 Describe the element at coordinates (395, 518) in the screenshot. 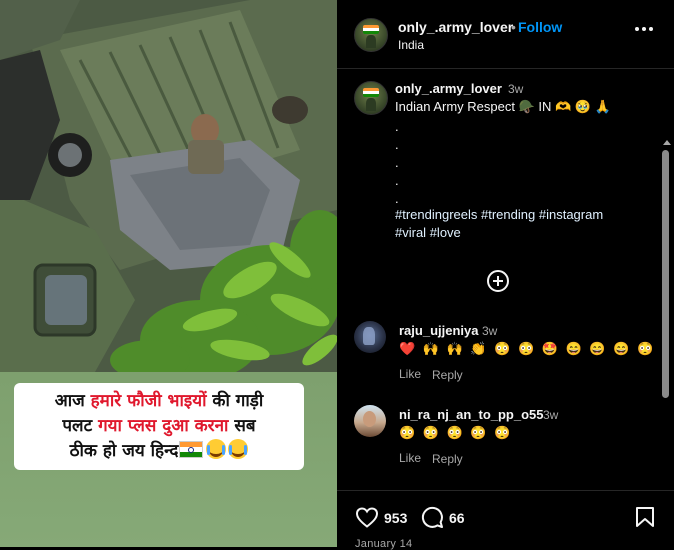

I see `like-count: 953` at that location.